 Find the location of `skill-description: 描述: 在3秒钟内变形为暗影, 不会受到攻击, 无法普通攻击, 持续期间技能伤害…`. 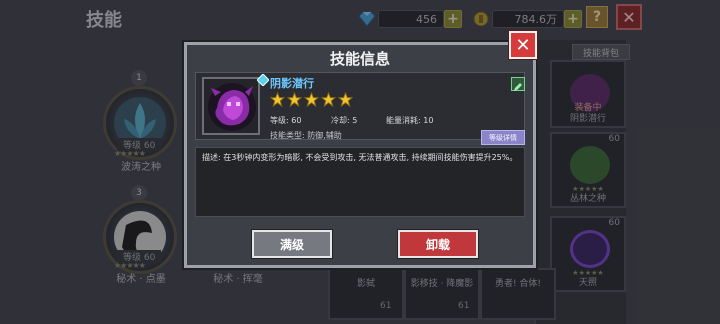

skill-description: 描述: 在3秒钟内变形为暗影, 不会受到攻击, 无法普通攻击, 持续期间技能伤害… is located at coordinates (360, 182).